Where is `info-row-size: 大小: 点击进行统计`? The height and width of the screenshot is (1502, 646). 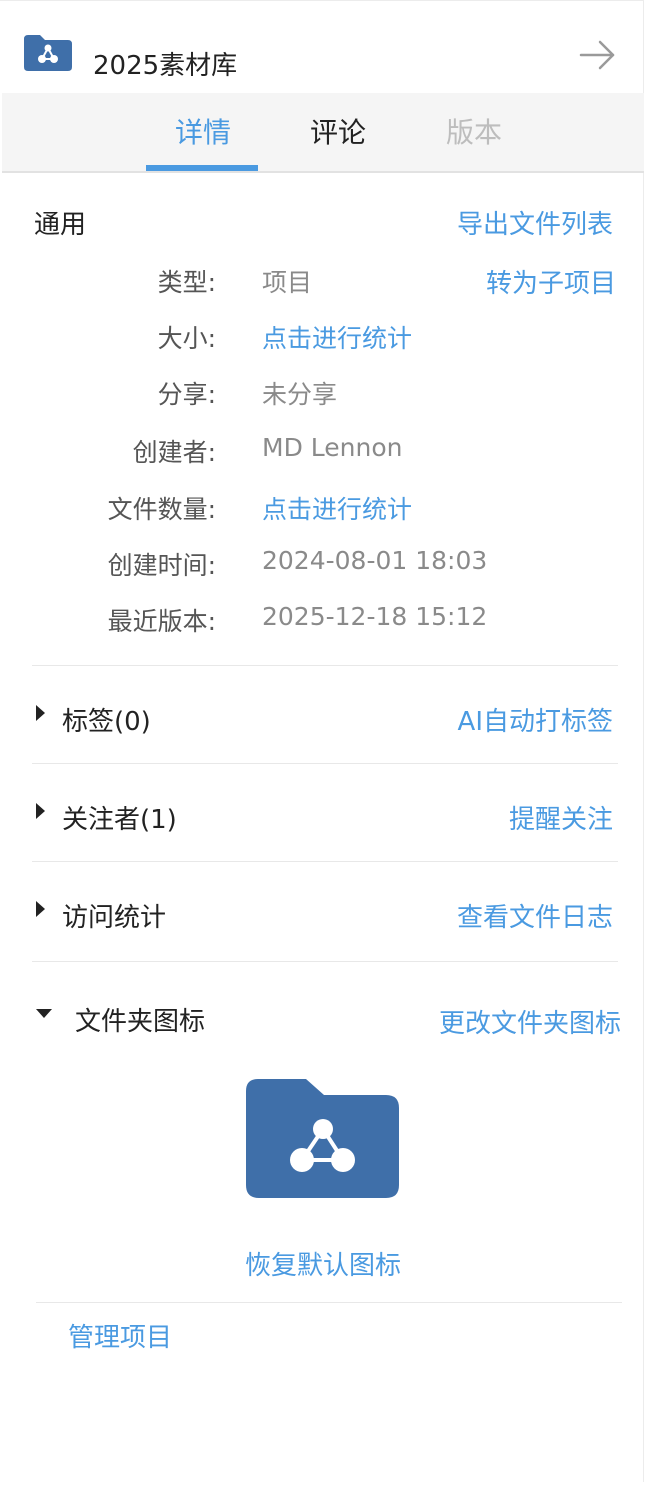 info-row-size: 大小: 点击进行统计 is located at coordinates (323, 339).